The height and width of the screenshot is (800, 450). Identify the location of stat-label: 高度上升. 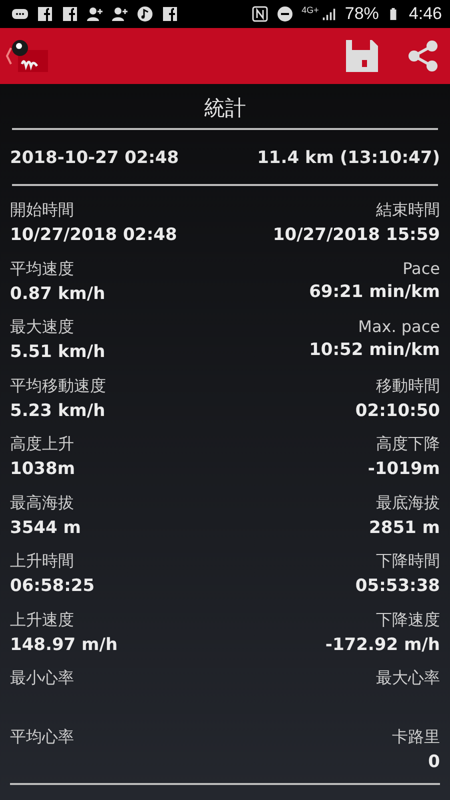
(42, 444).